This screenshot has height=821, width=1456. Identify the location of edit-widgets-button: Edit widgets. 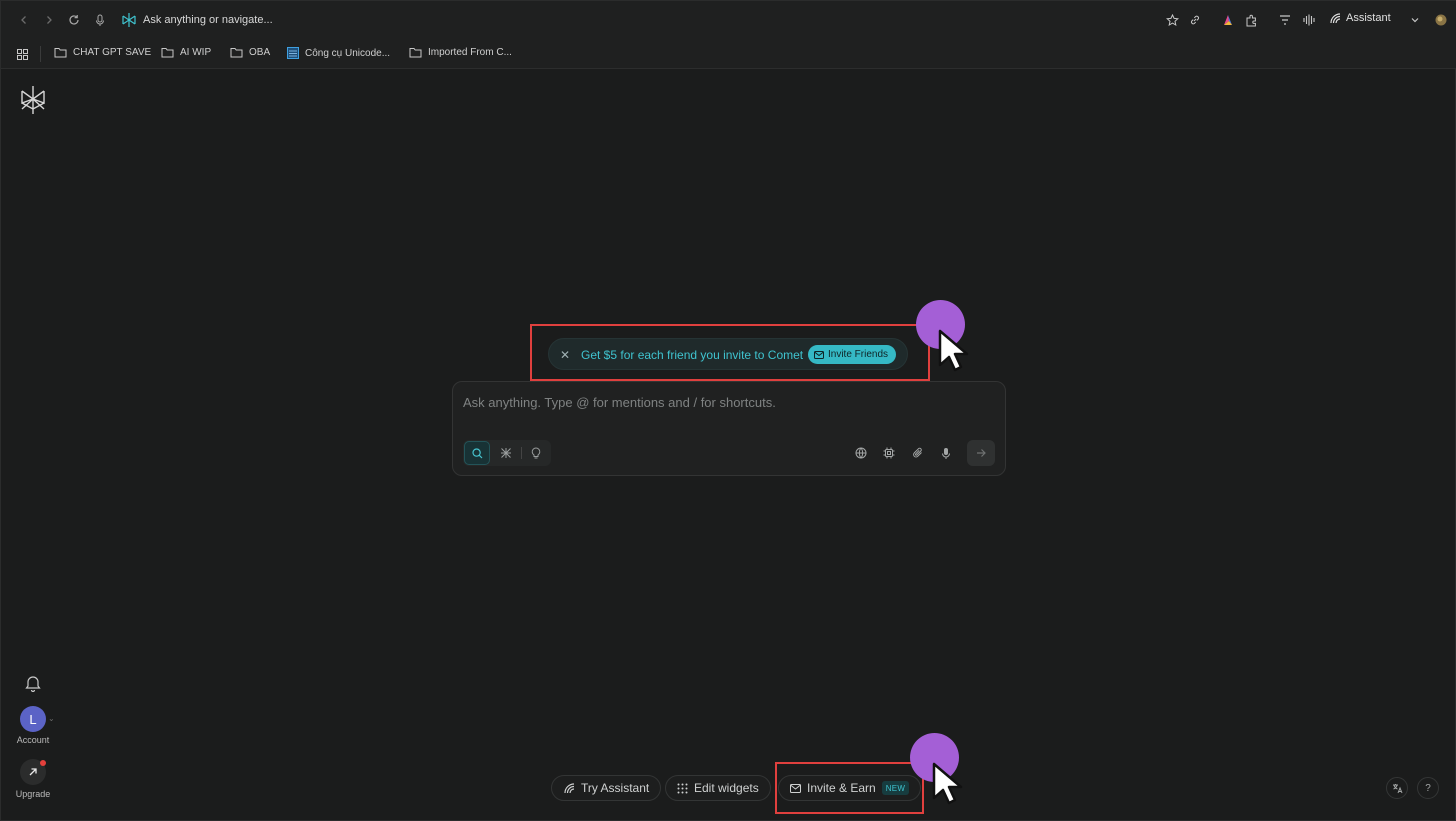
(718, 788).